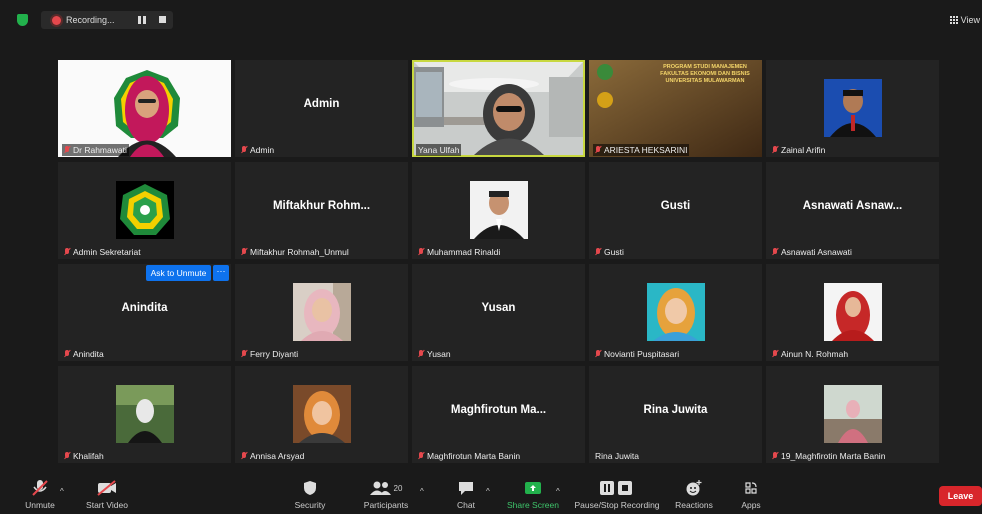 Image resolution: width=982 pixels, height=514 pixels. I want to click on security-button: Security, so click(310, 494).